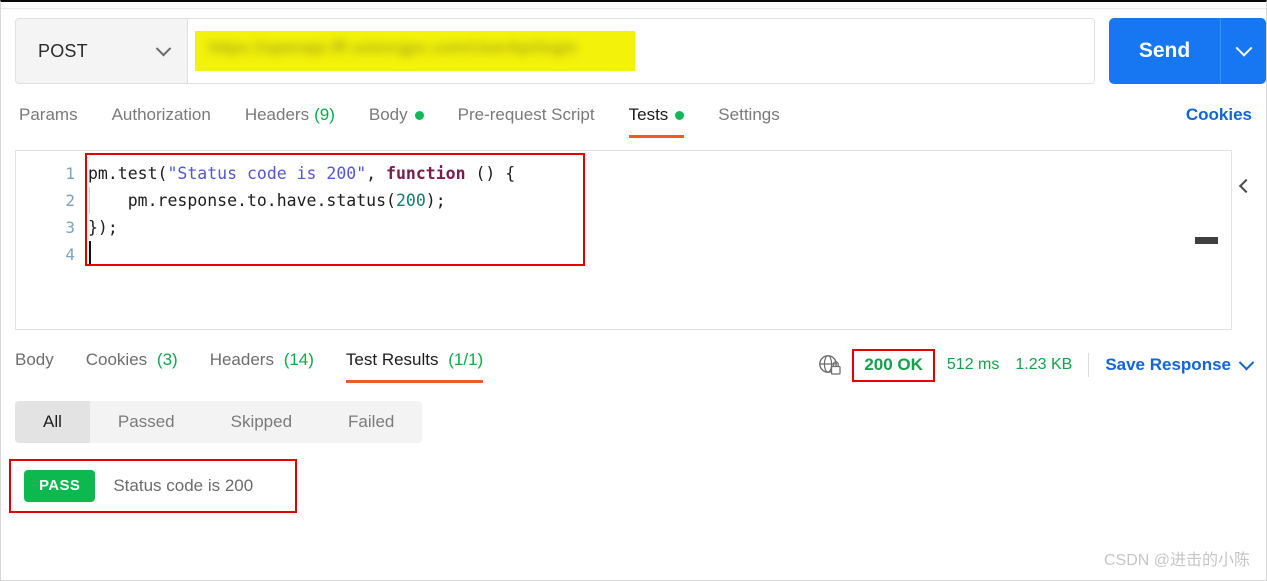 The width and height of the screenshot is (1267, 581). Describe the element at coordinates (267, 173) in the screenshot. I see `code-token-string: "Status code is 200"` at that location.